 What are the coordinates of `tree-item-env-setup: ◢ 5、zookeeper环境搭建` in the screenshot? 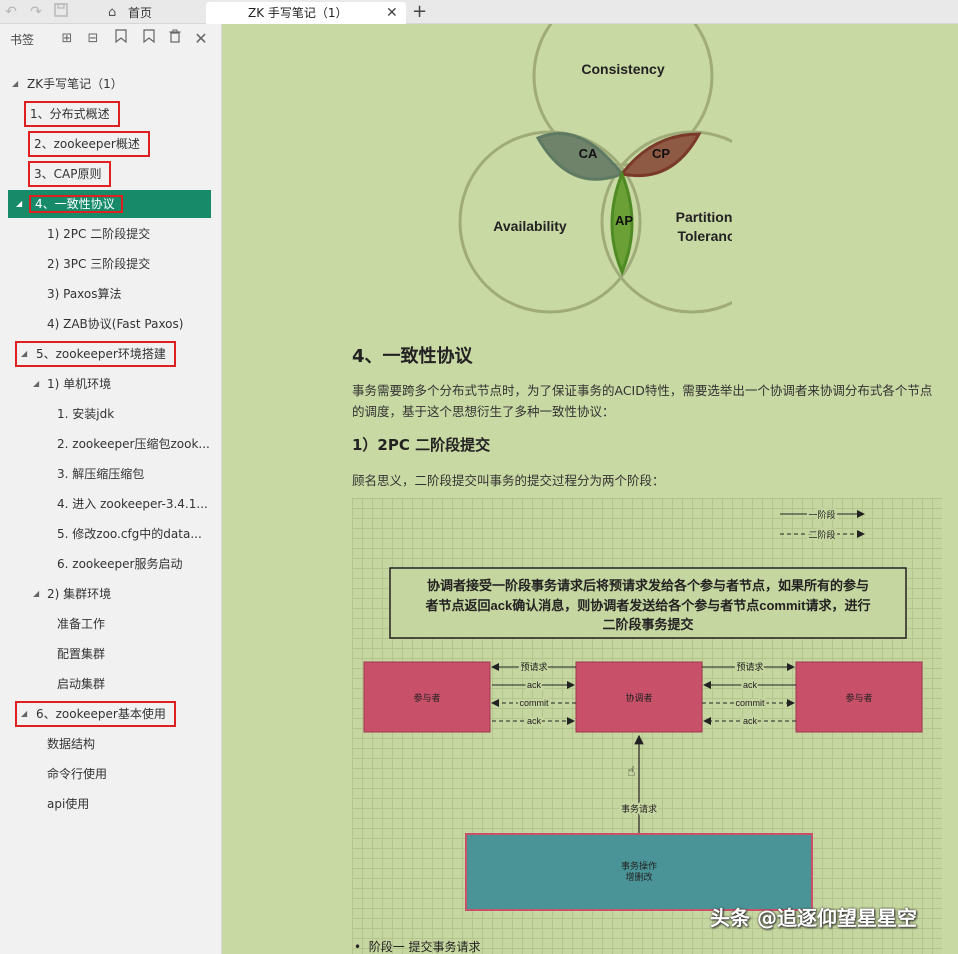 It's located at (95, 354).